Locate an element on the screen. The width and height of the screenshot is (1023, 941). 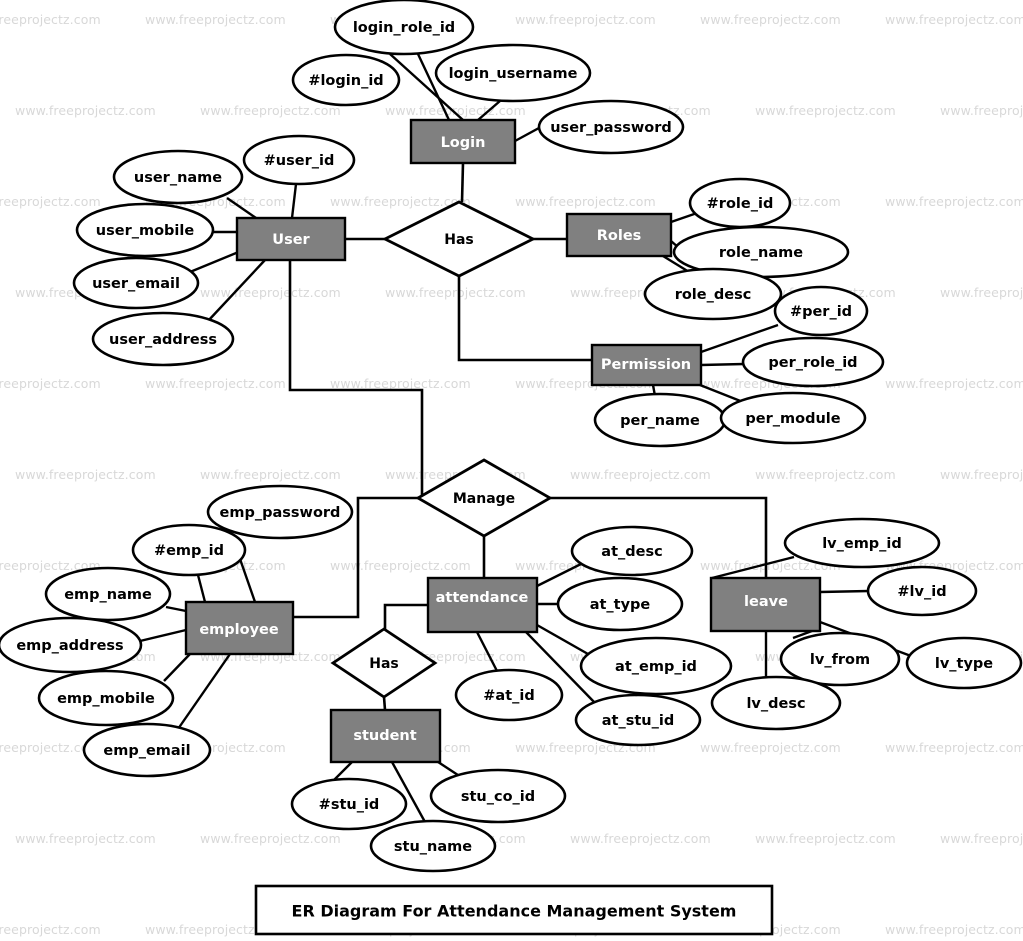
attribute-label-user_mobile: user_mobile is located at coordinates (145, 231).